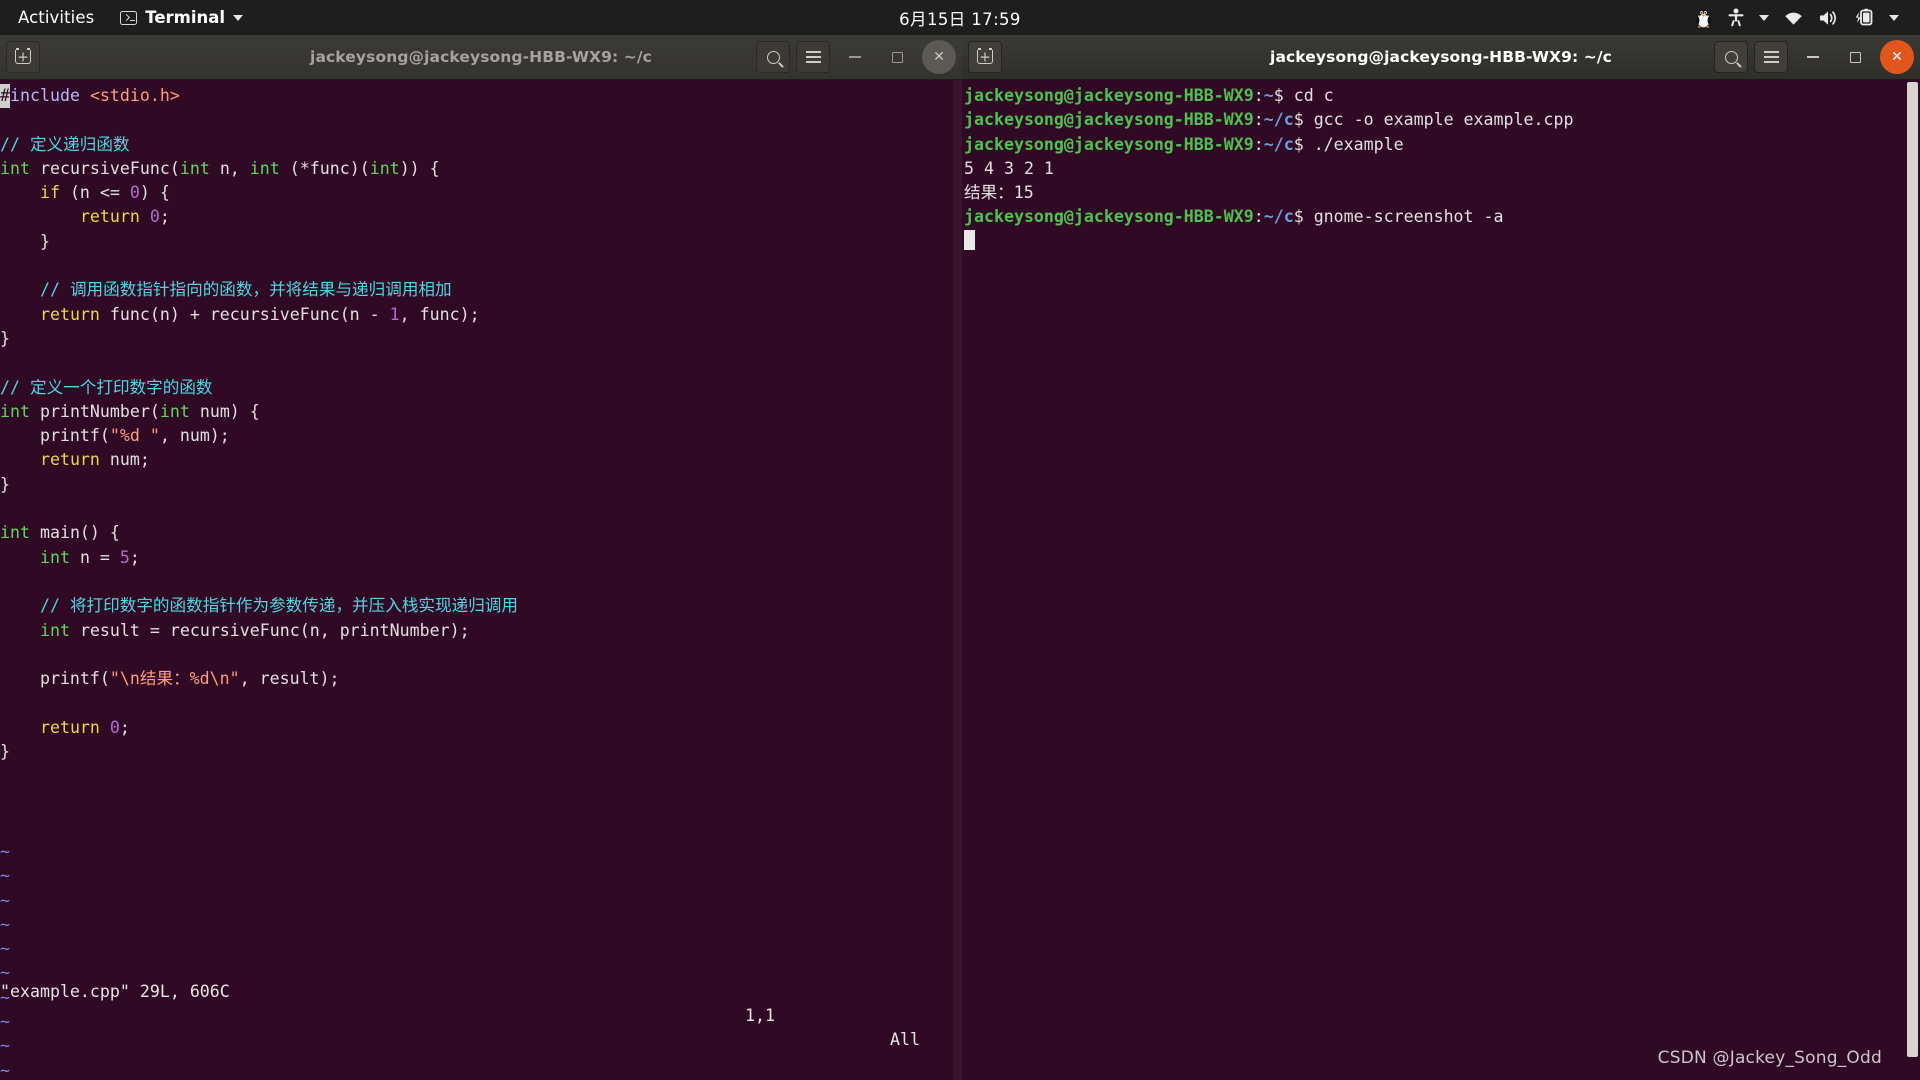 The width and height of the screenshot is (1920, 1080). I want to click on close-button-right: ✕, so click(1897, 57).